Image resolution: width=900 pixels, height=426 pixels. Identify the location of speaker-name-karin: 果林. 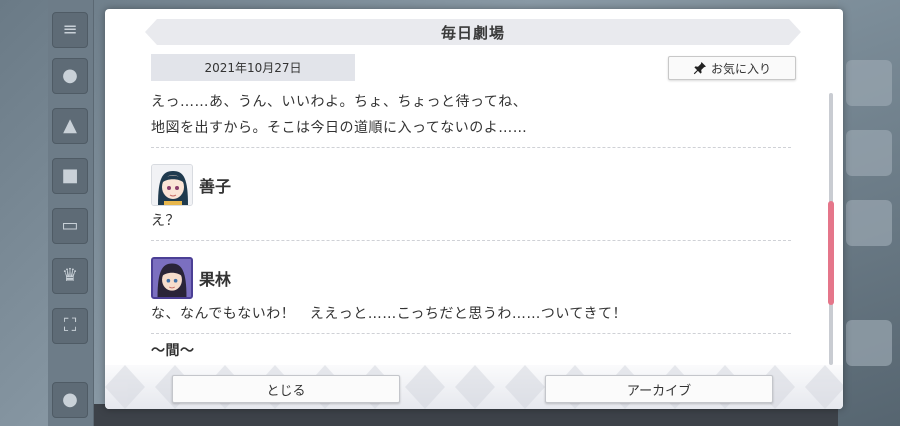
(215, 279).